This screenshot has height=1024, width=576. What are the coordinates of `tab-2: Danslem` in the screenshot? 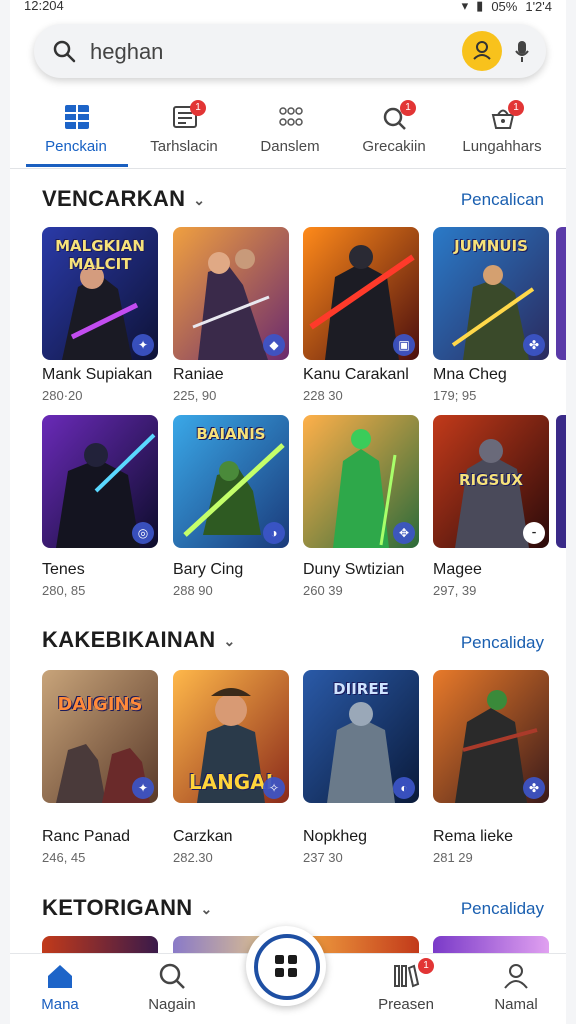 It's located at (290, 132).